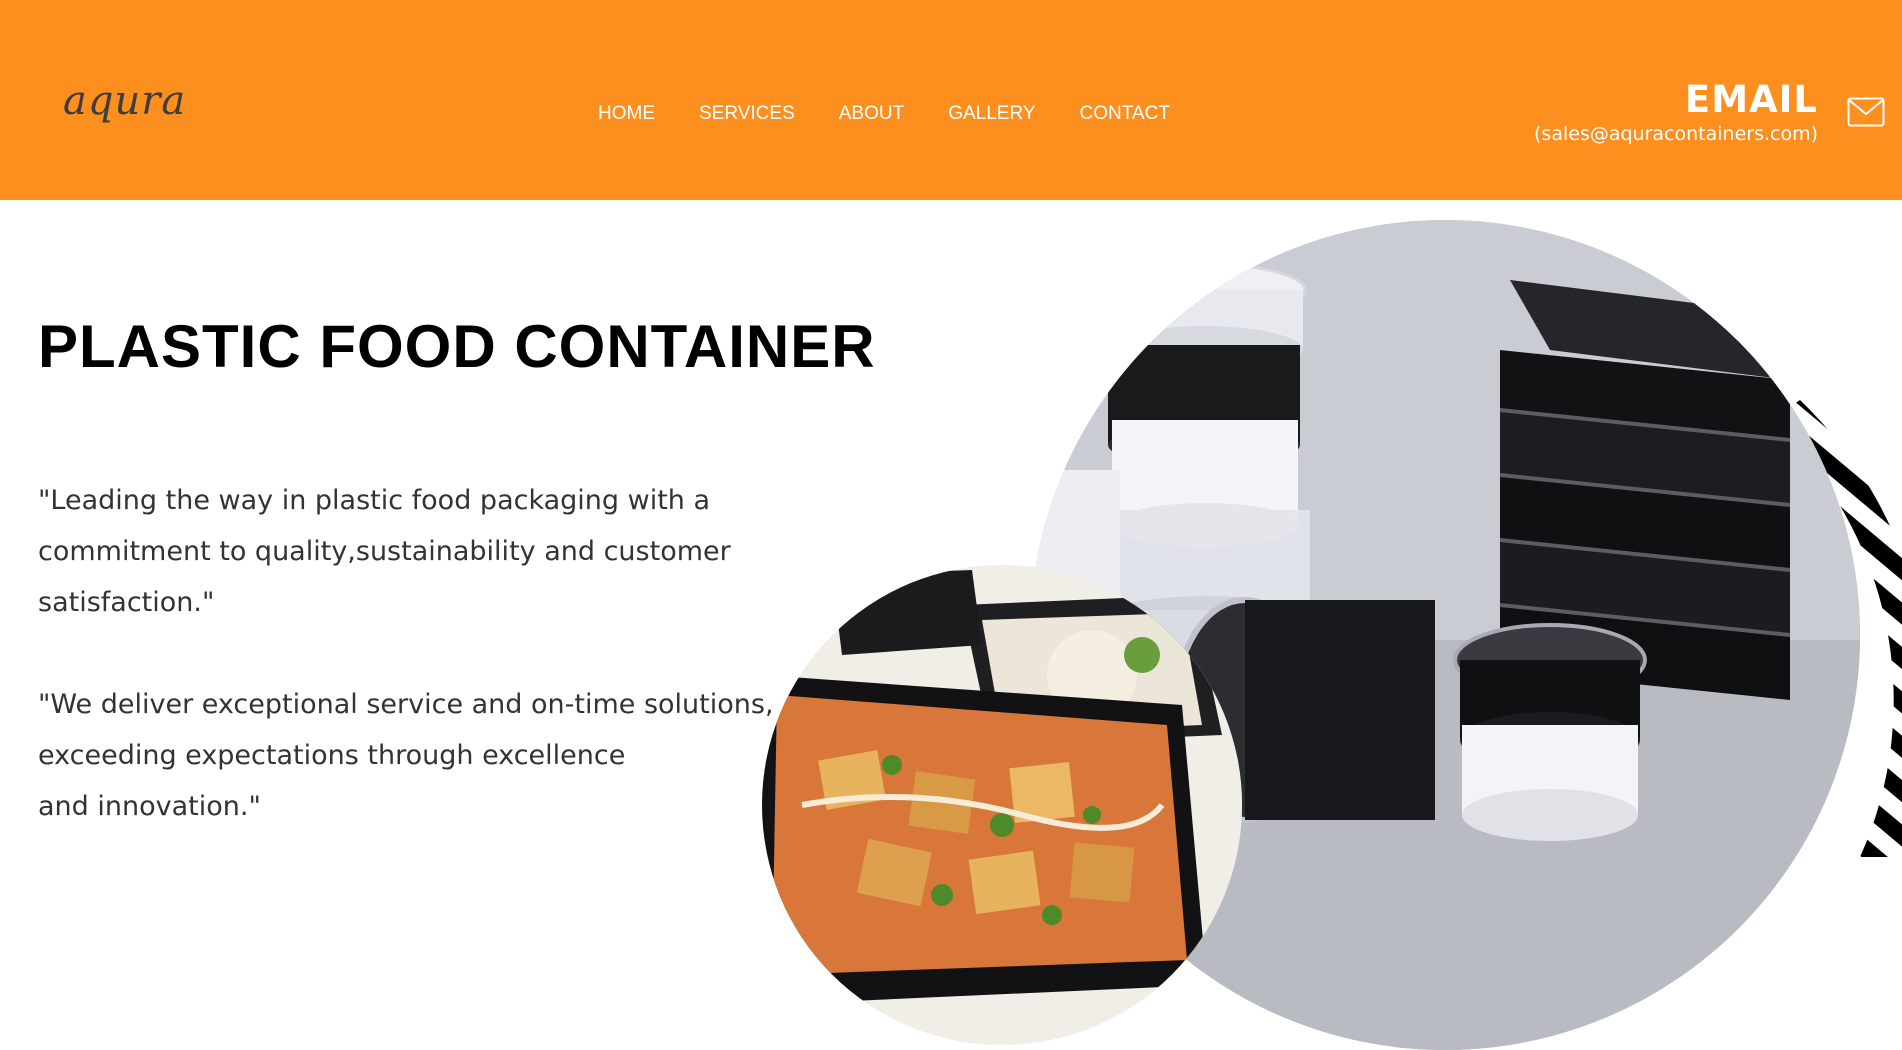  I want to click on email-address: (sales@aquracontainers.com), so click(1676, 134).